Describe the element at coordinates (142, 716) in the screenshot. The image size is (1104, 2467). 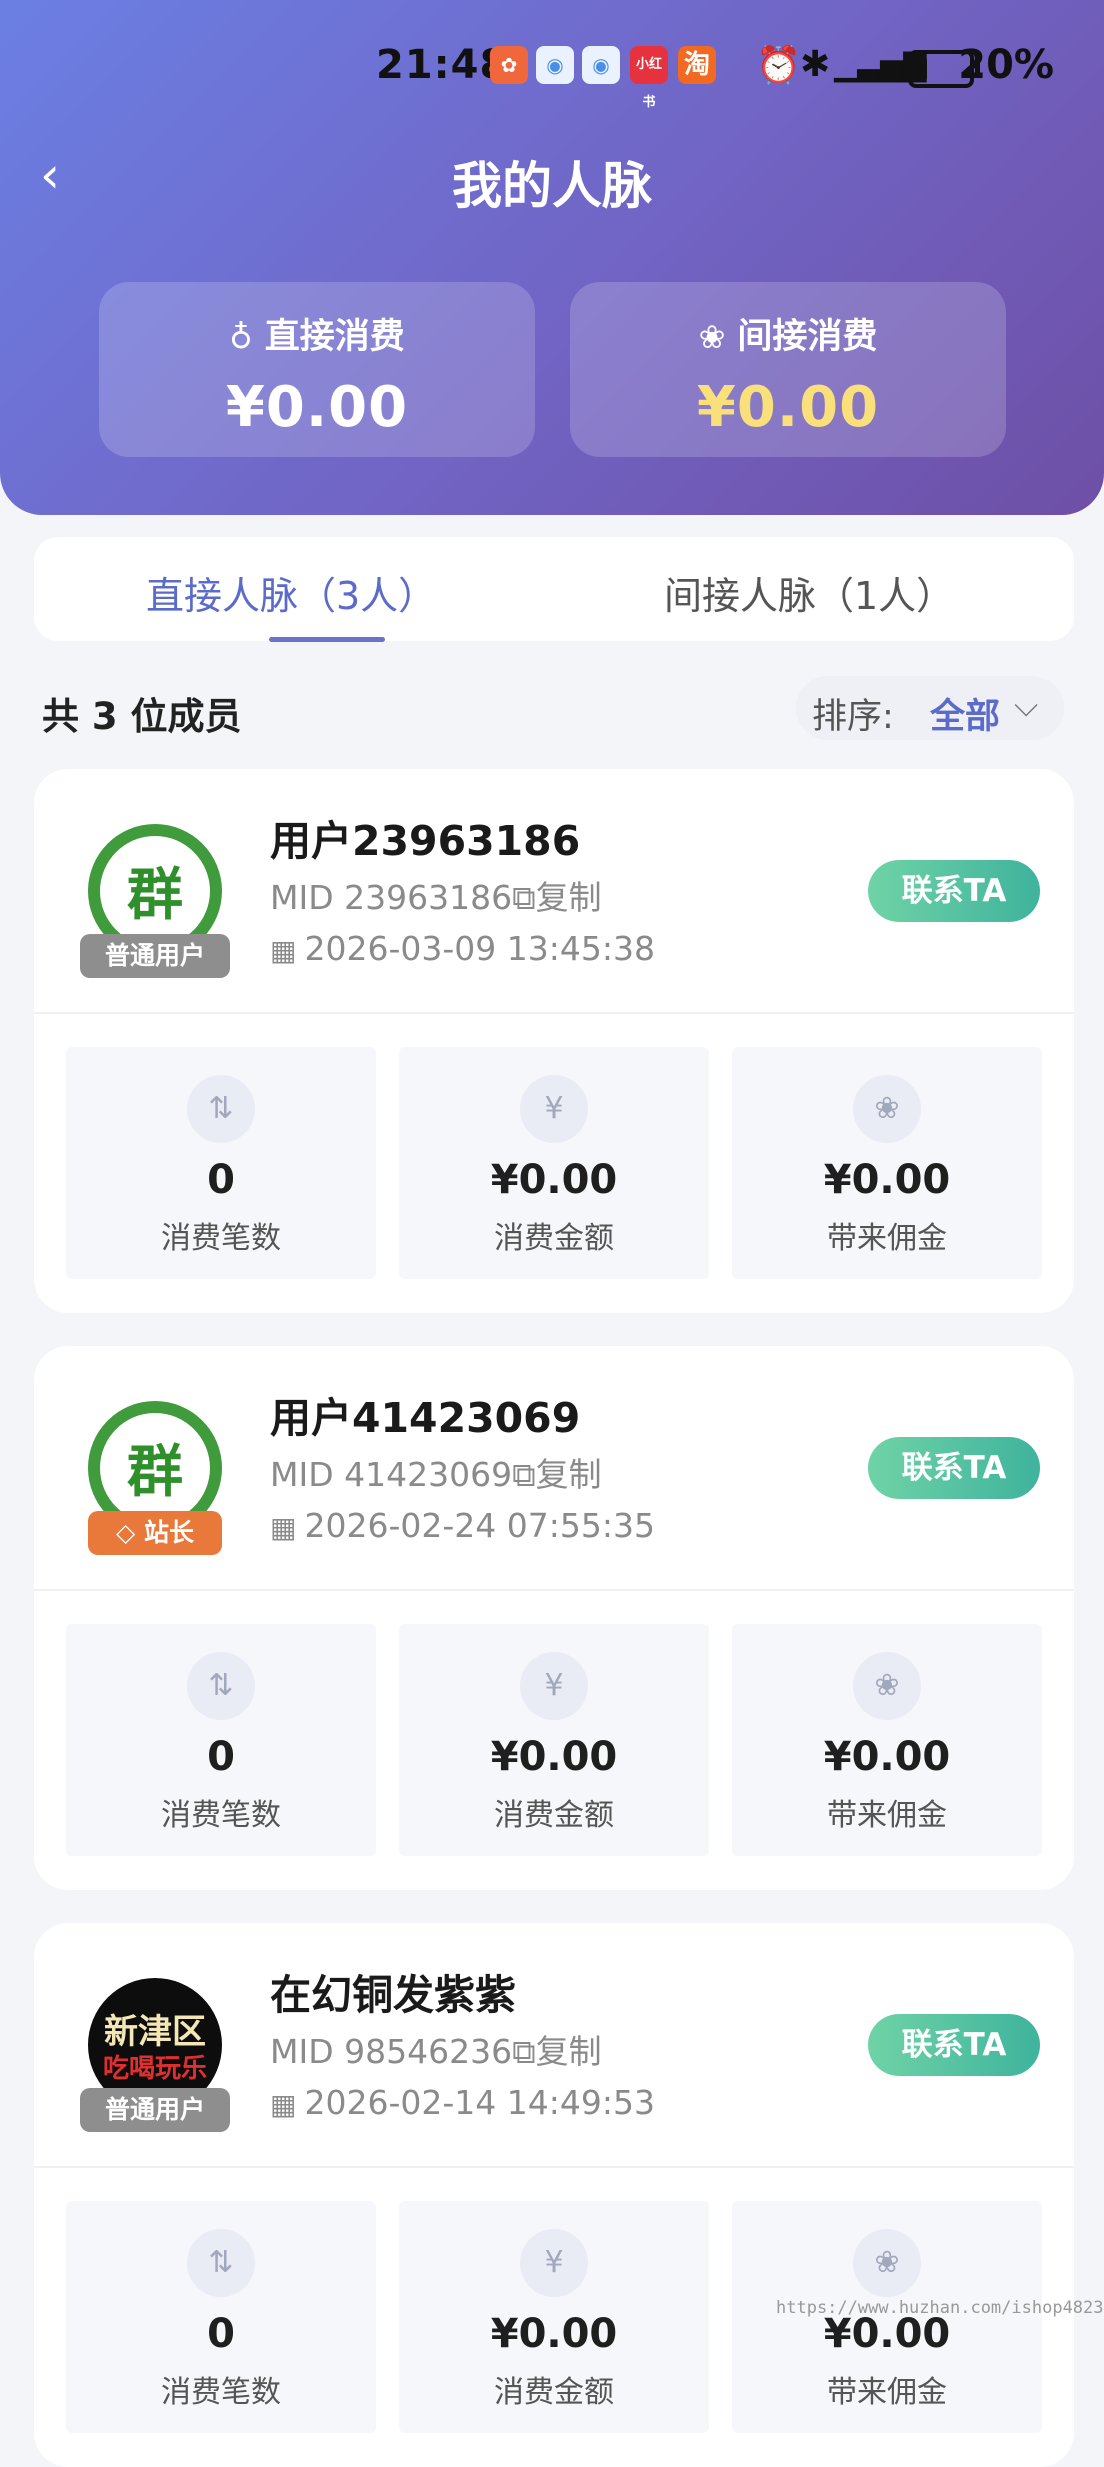
I see `member-count: 共 3 位成员` at that location.